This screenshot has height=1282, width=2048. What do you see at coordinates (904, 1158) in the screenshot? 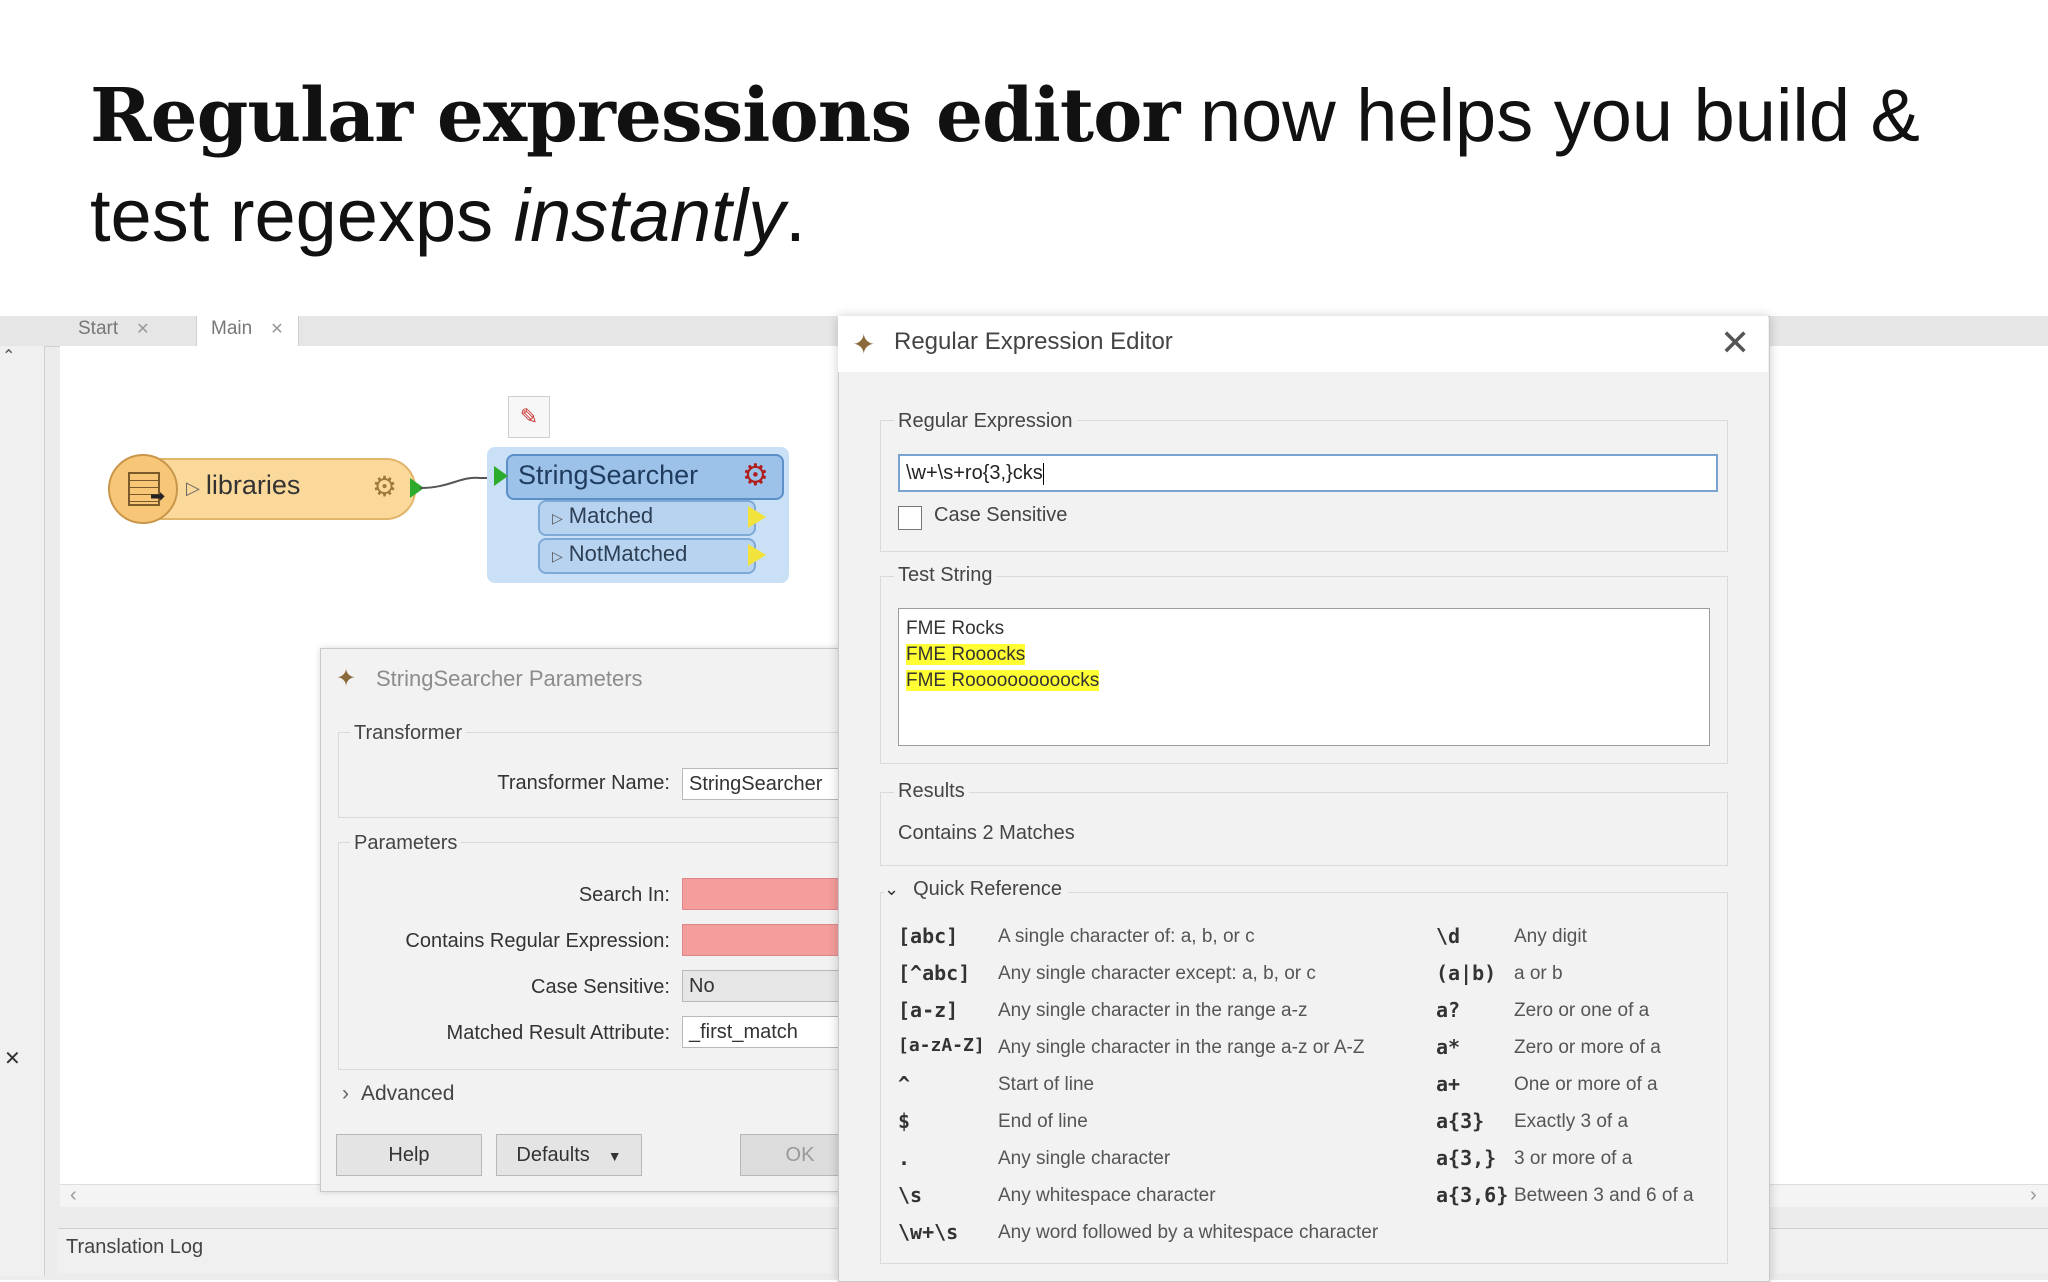
I see `qr-token: .` at bounding box center [904, 1158].